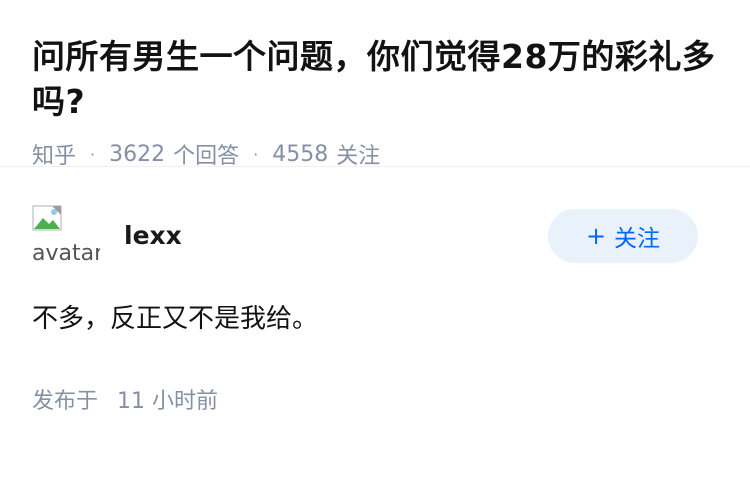  I want to click on avatar: avatar, so click(66, 235).